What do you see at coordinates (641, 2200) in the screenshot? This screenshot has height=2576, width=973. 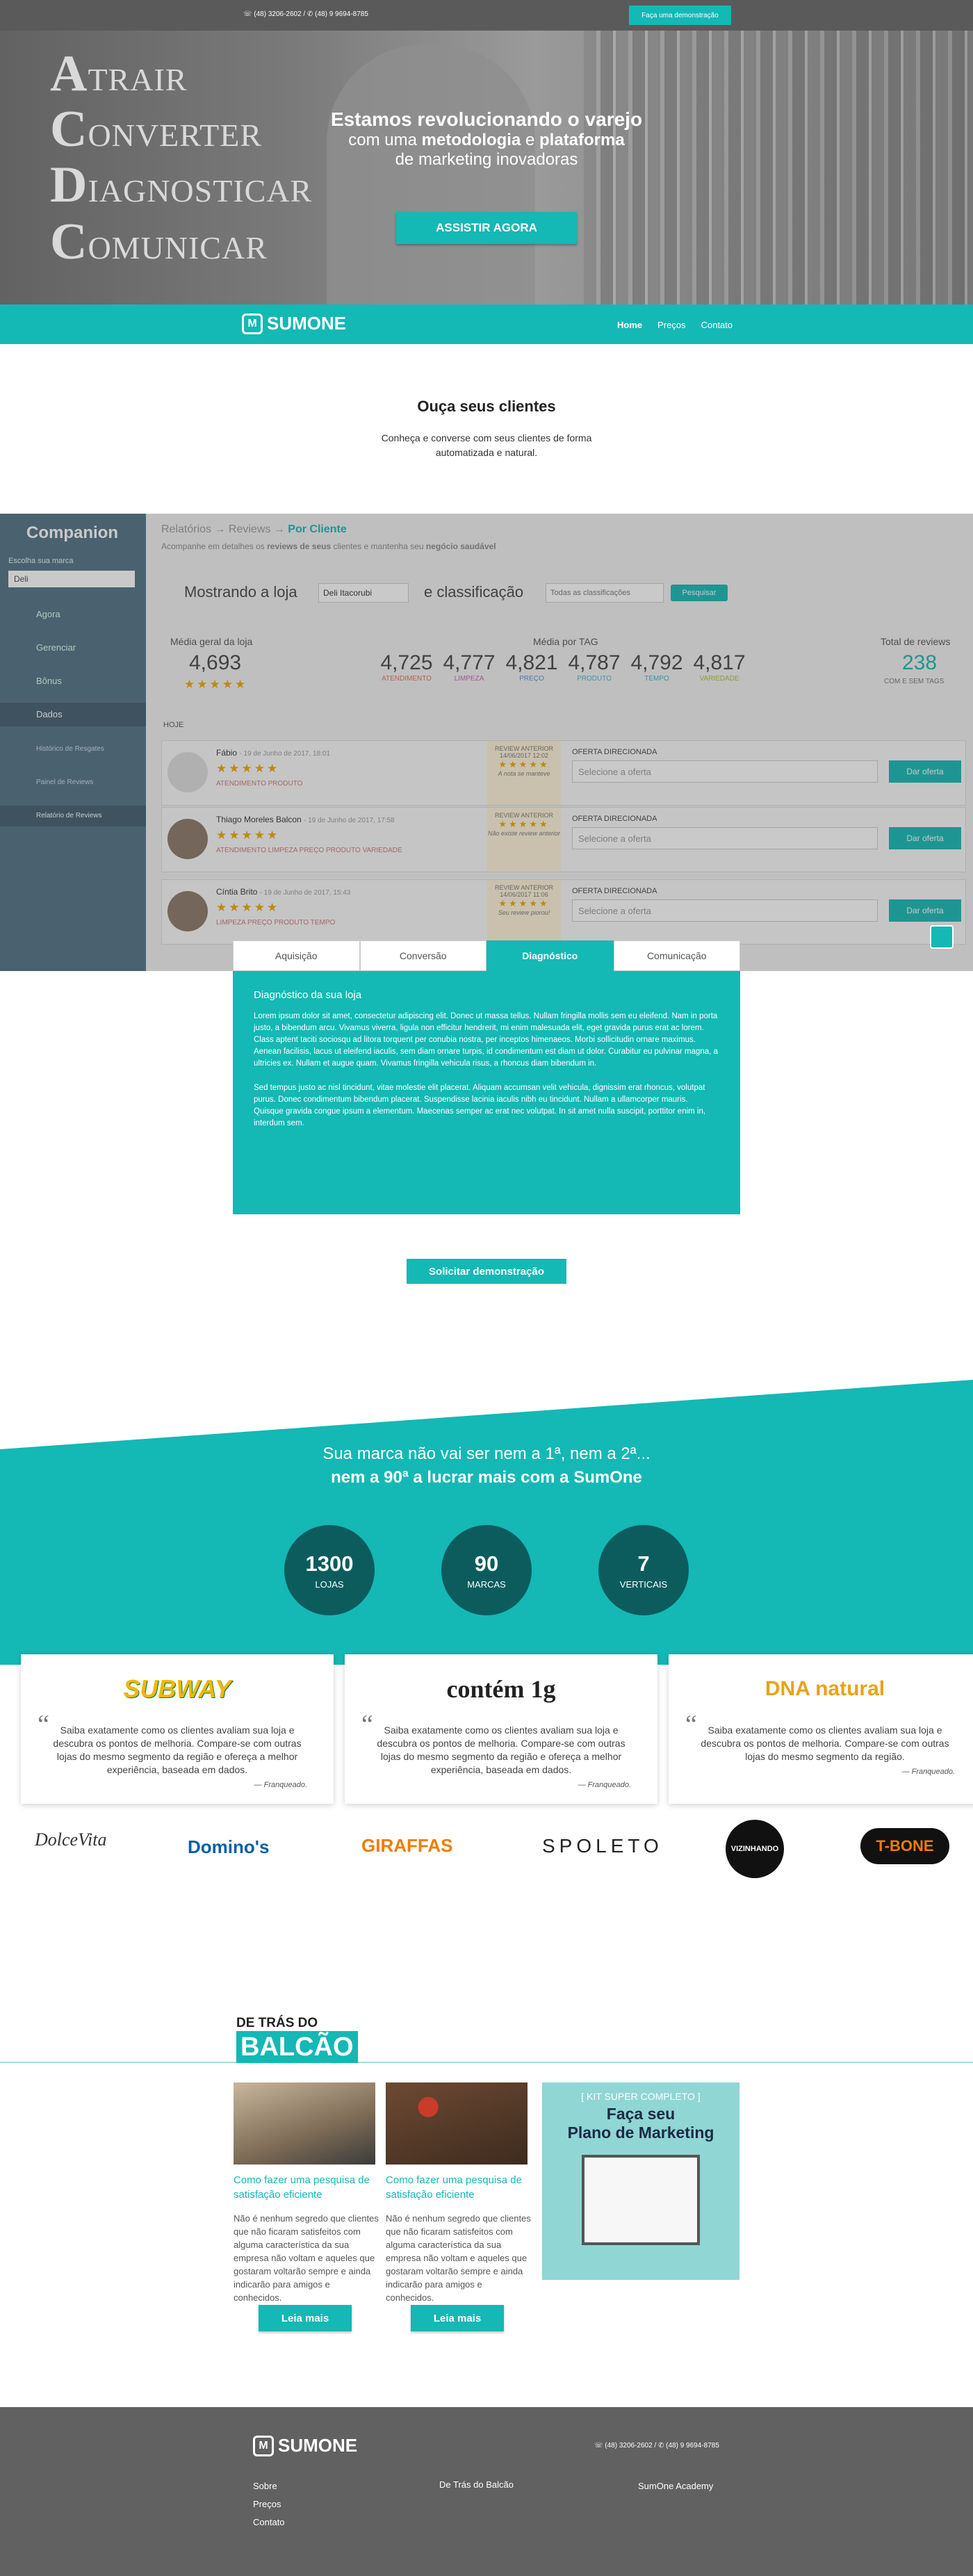 I see `kit-laptop-image` at bounding box center [641, 2200].